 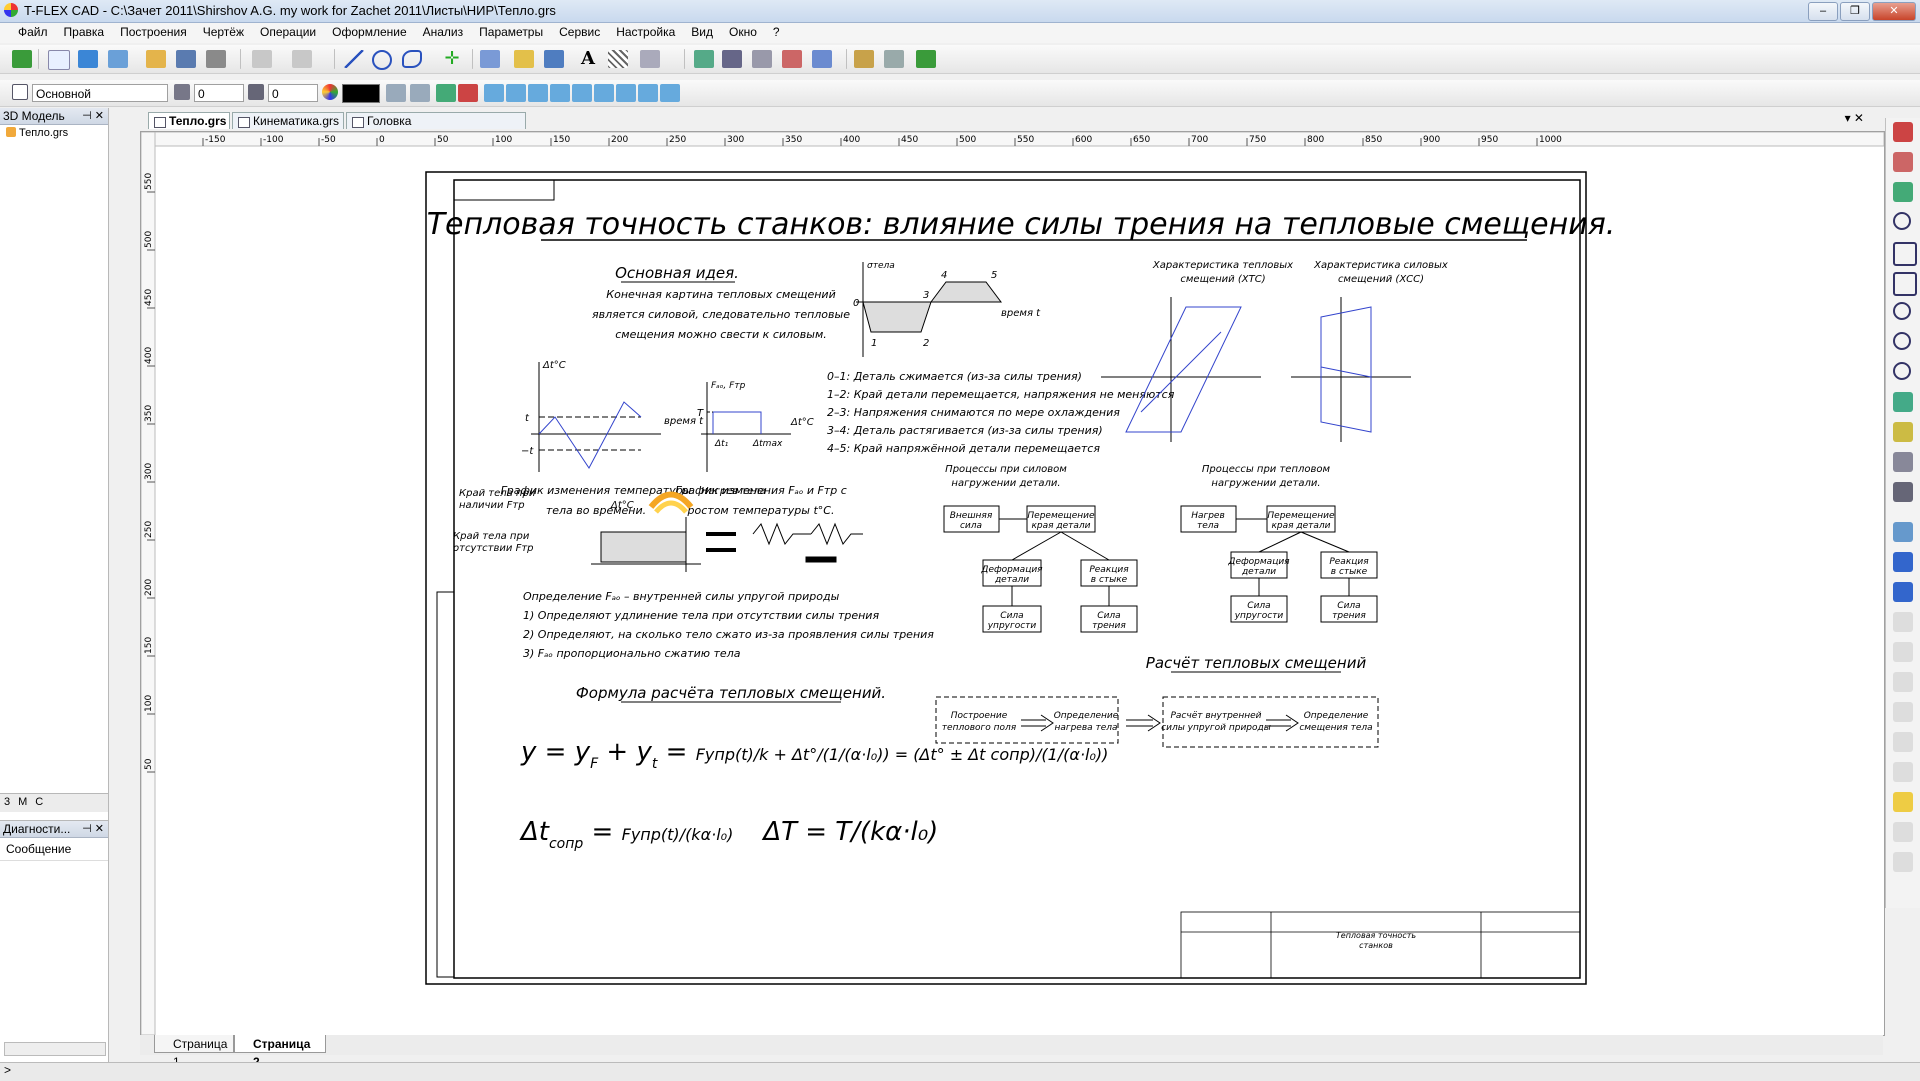 I want to click on layer-select: Основной, so click(x=100, y=93).